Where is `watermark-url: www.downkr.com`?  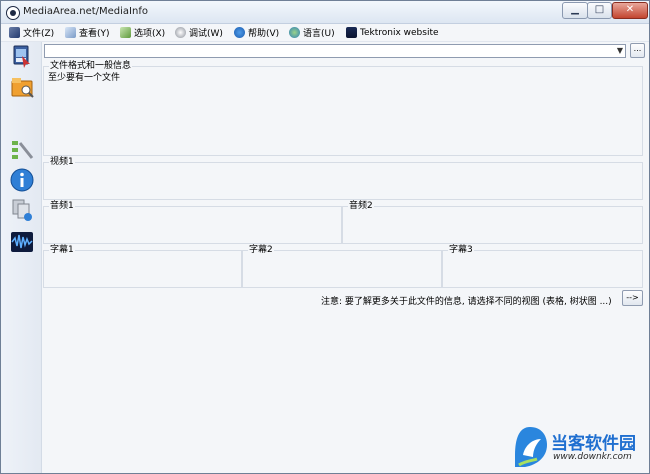 watermark-url: www.downkr.com is located at coordinates (592, 457).